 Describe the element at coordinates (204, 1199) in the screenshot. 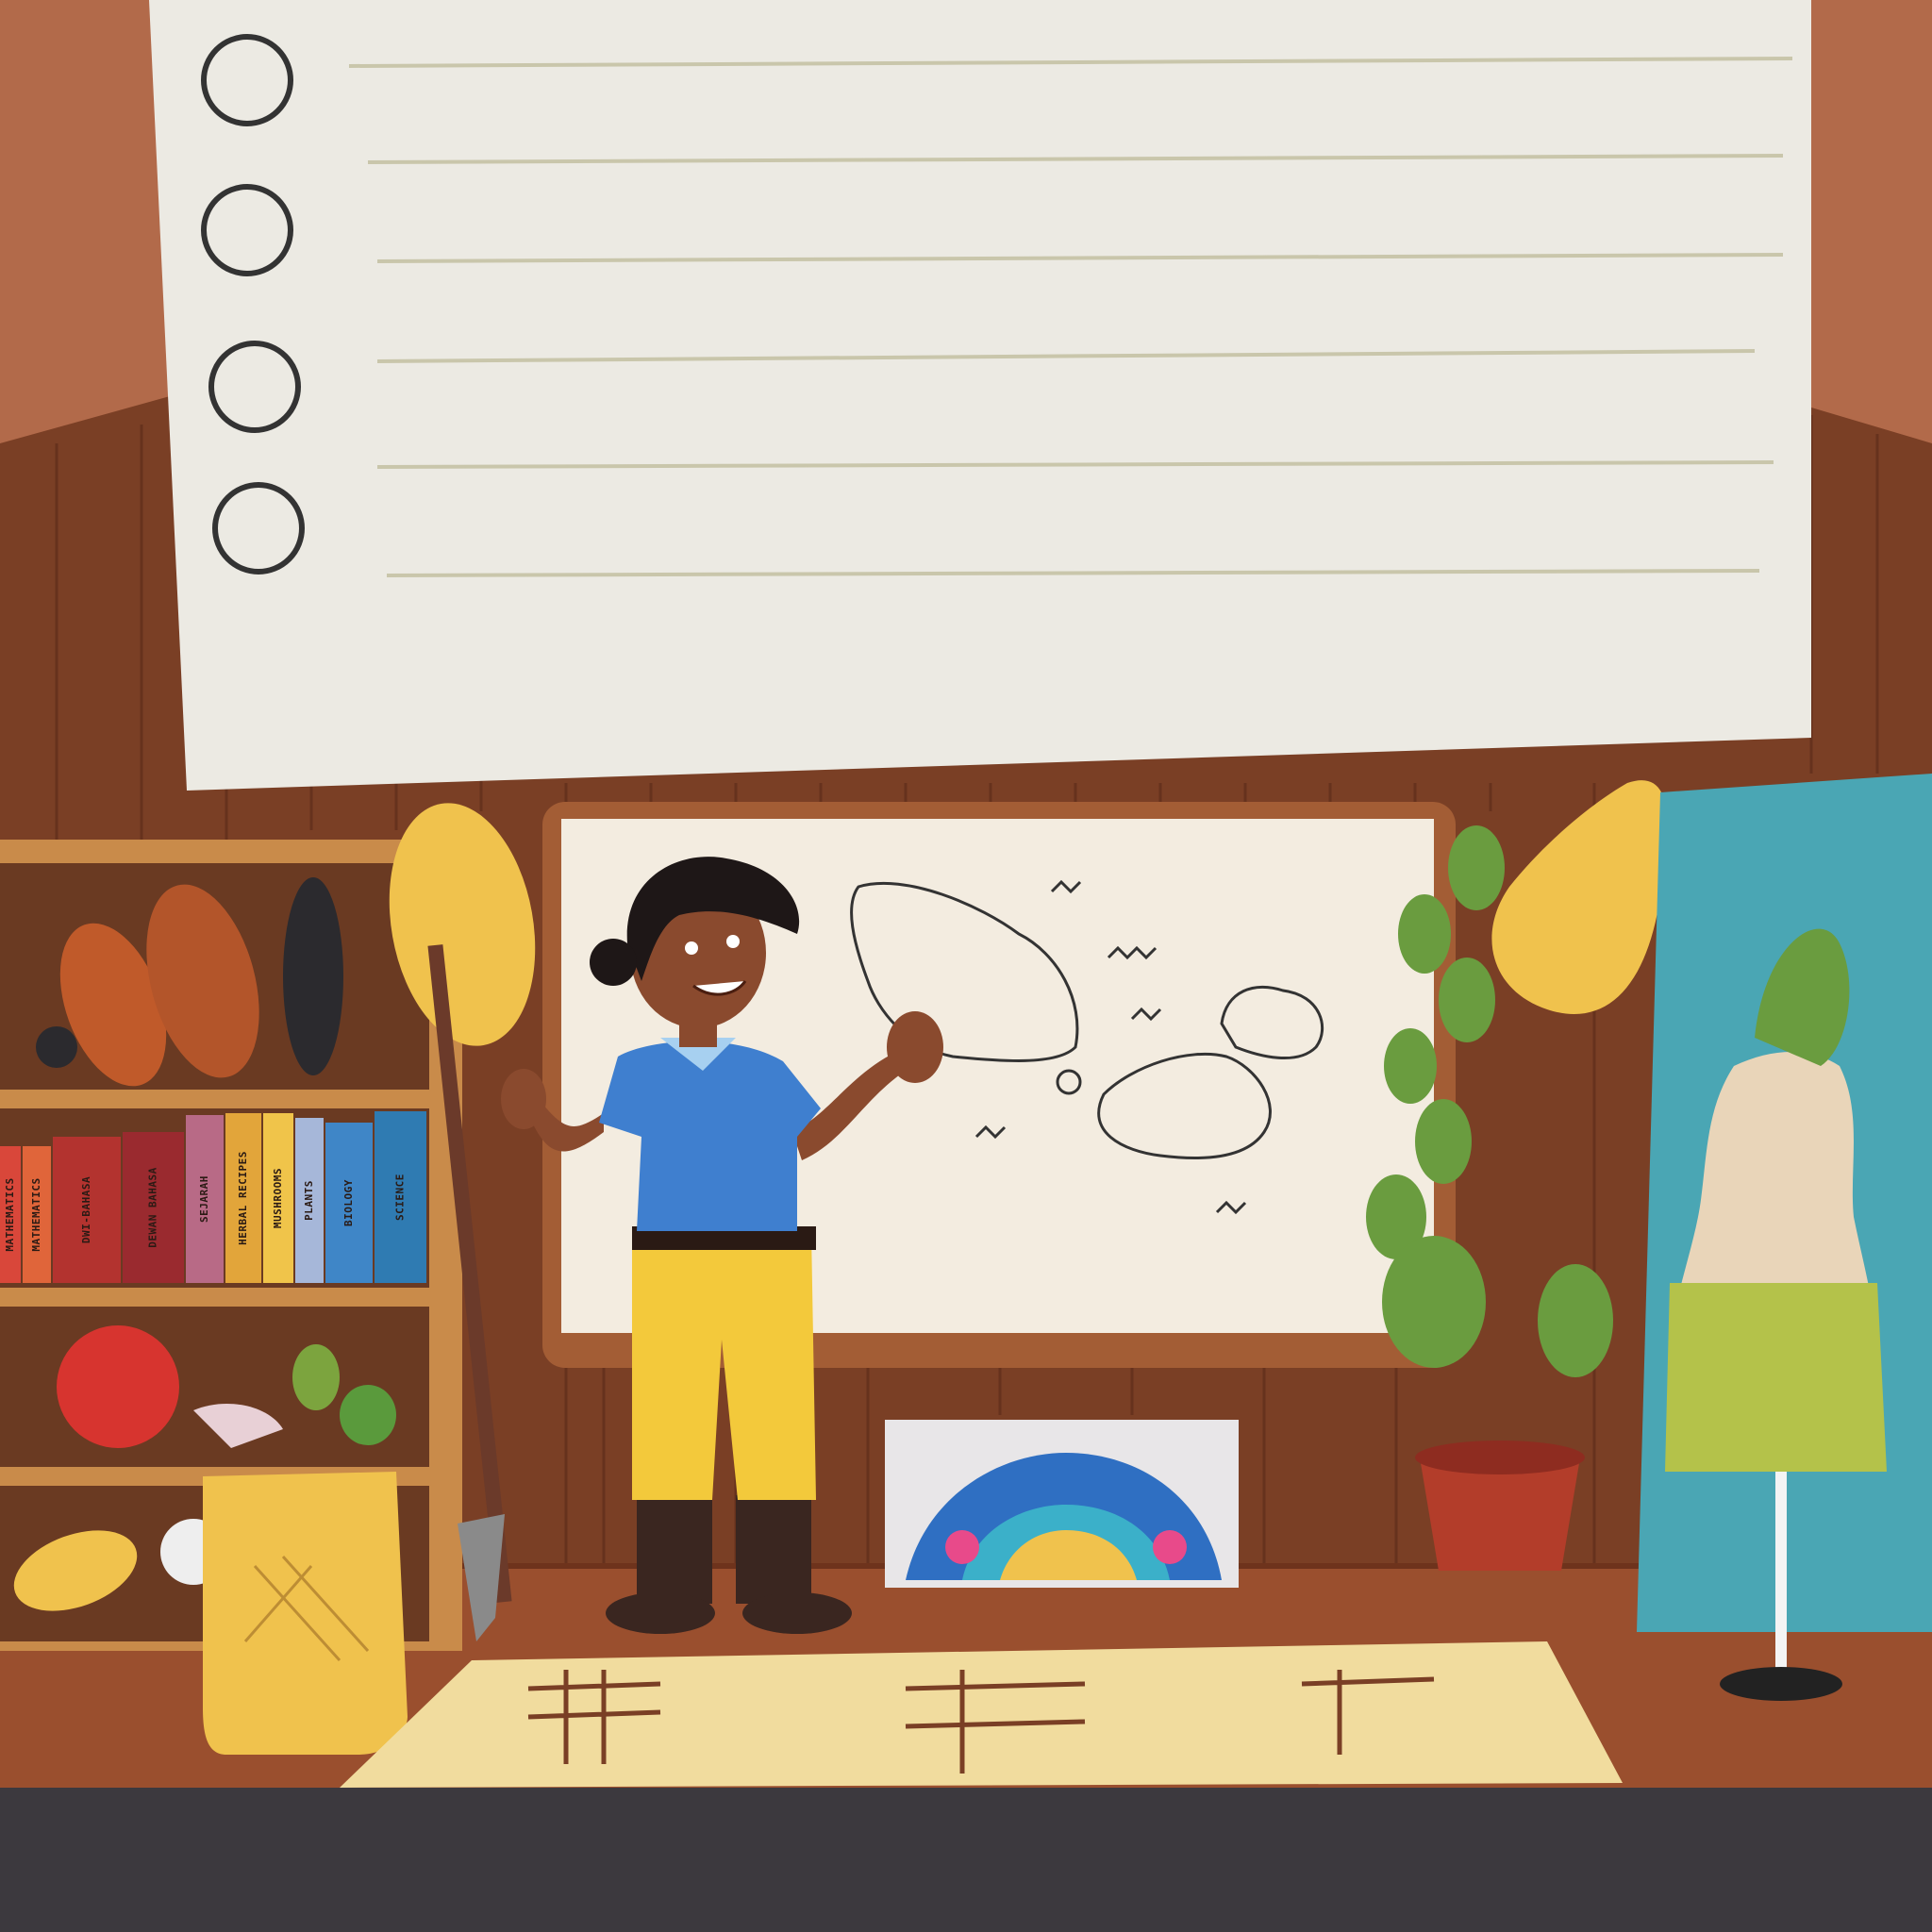

I see `book-label: SEJARAH` at that location.